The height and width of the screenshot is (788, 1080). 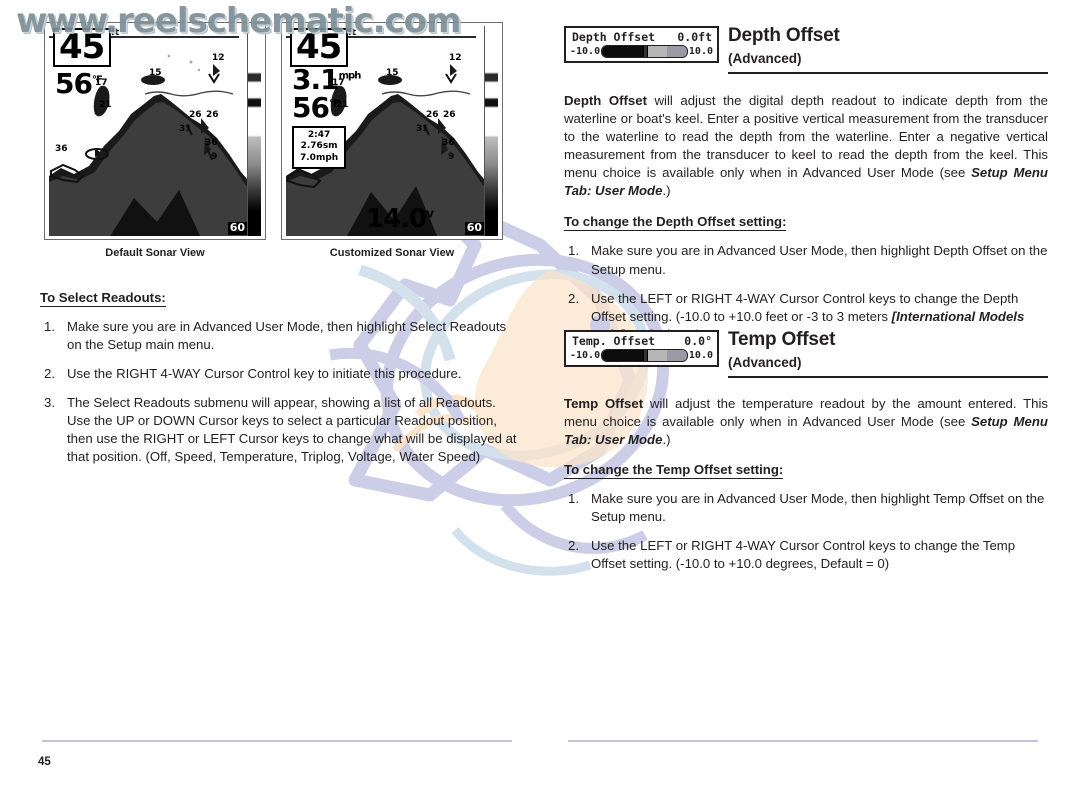 What do you see at coordinates (614, 341) in the screenshot?
I see `widget-label: Temp. Offset` at bounding box center [614, 341].